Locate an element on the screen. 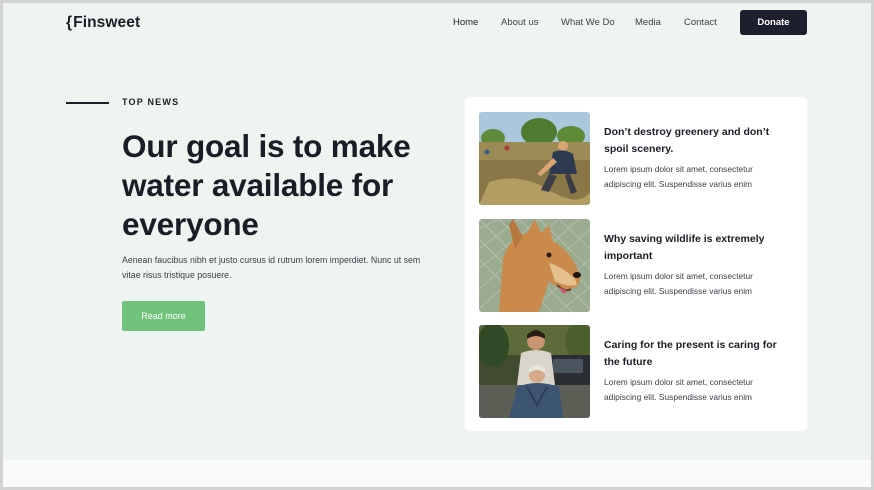 This screenshot has width=874, height=490. logo-text: Finsweet is located at coordinates (107, 22).